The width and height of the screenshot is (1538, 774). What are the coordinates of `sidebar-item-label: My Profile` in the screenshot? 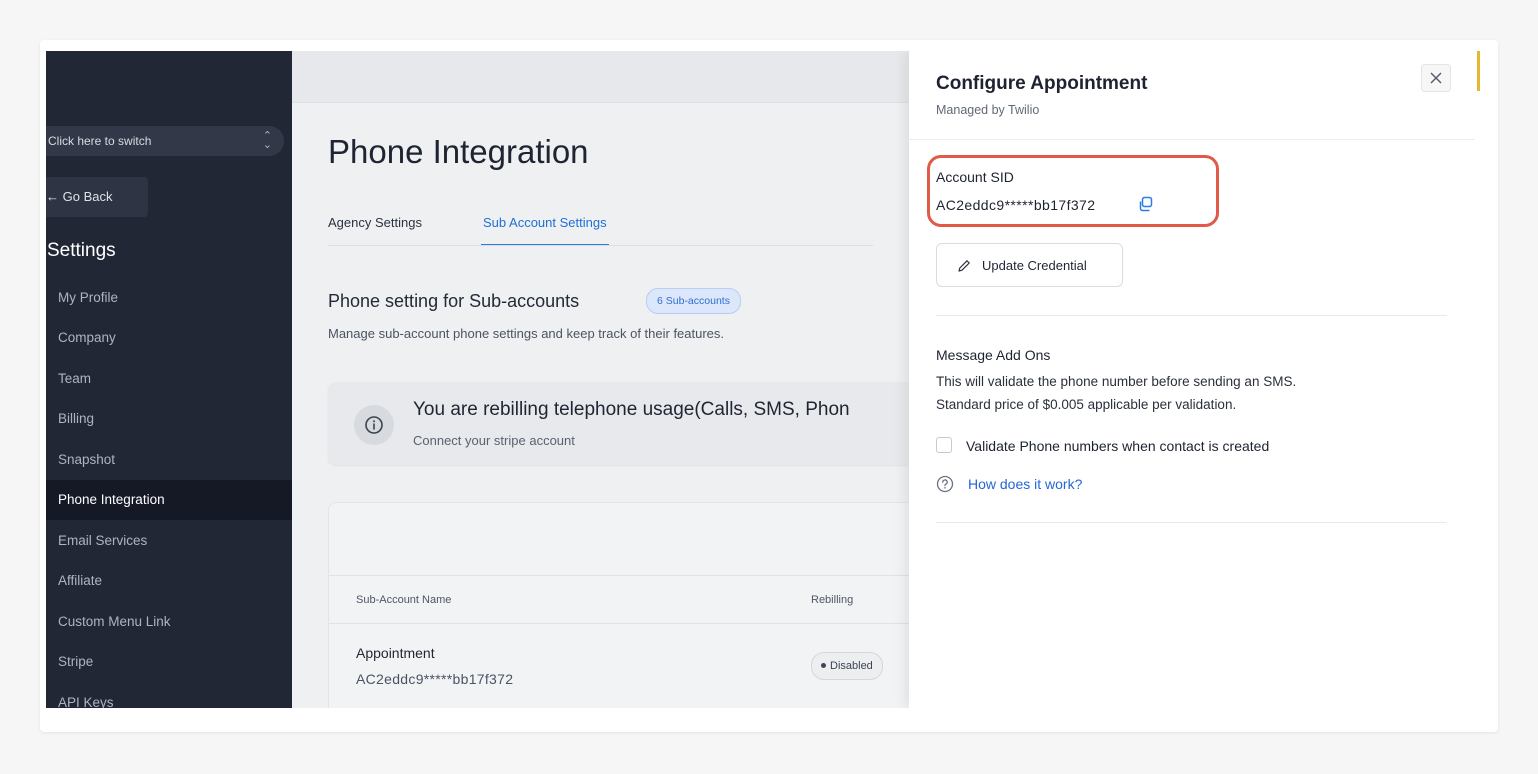 It's located at (88, 297).